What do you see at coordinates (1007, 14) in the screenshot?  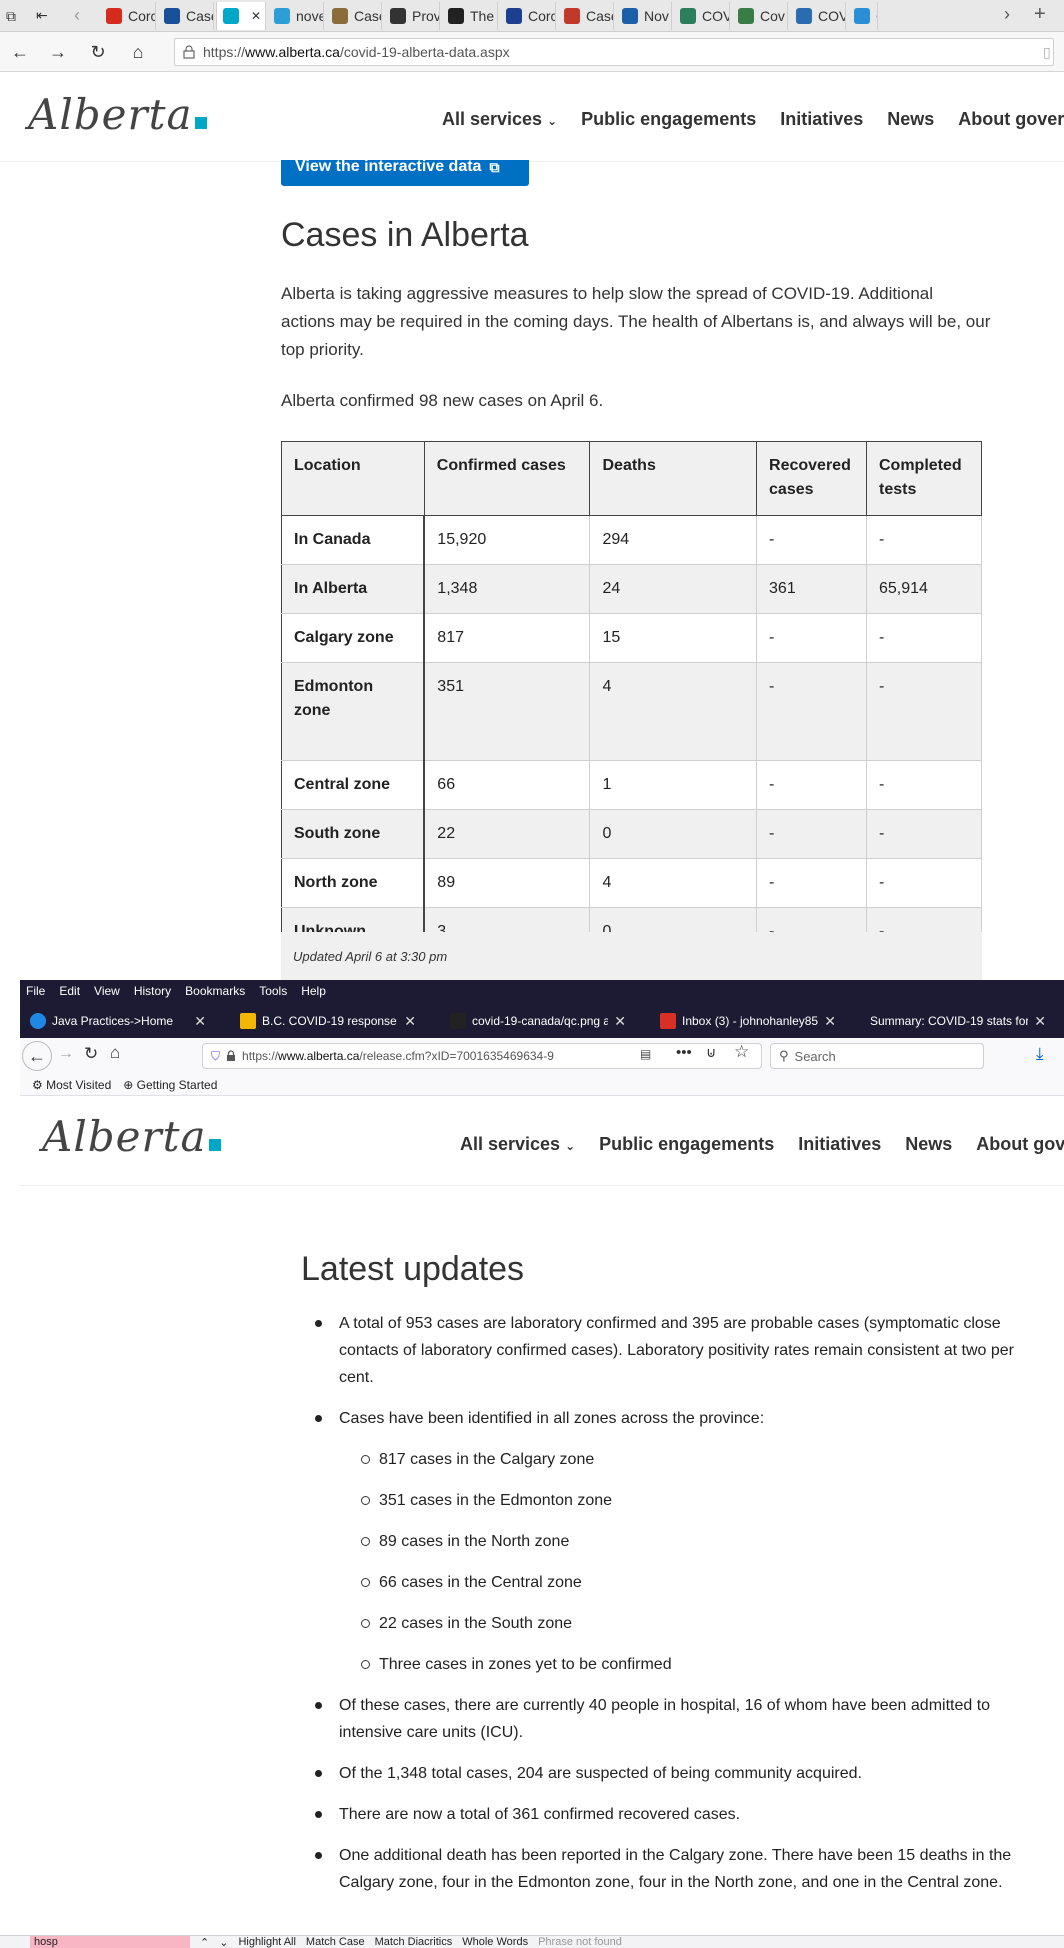 I see `scroll-tabs-right-icon: ›` at bounding box center [1007, 14].